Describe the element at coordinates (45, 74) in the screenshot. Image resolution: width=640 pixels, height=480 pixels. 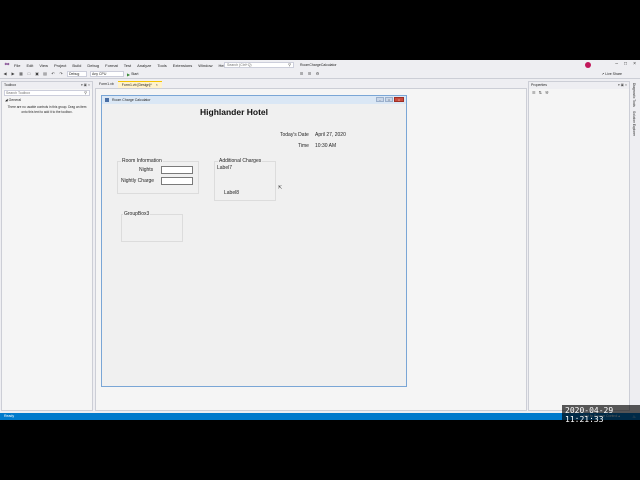
I see `save-all-icon: ▤` at that location.